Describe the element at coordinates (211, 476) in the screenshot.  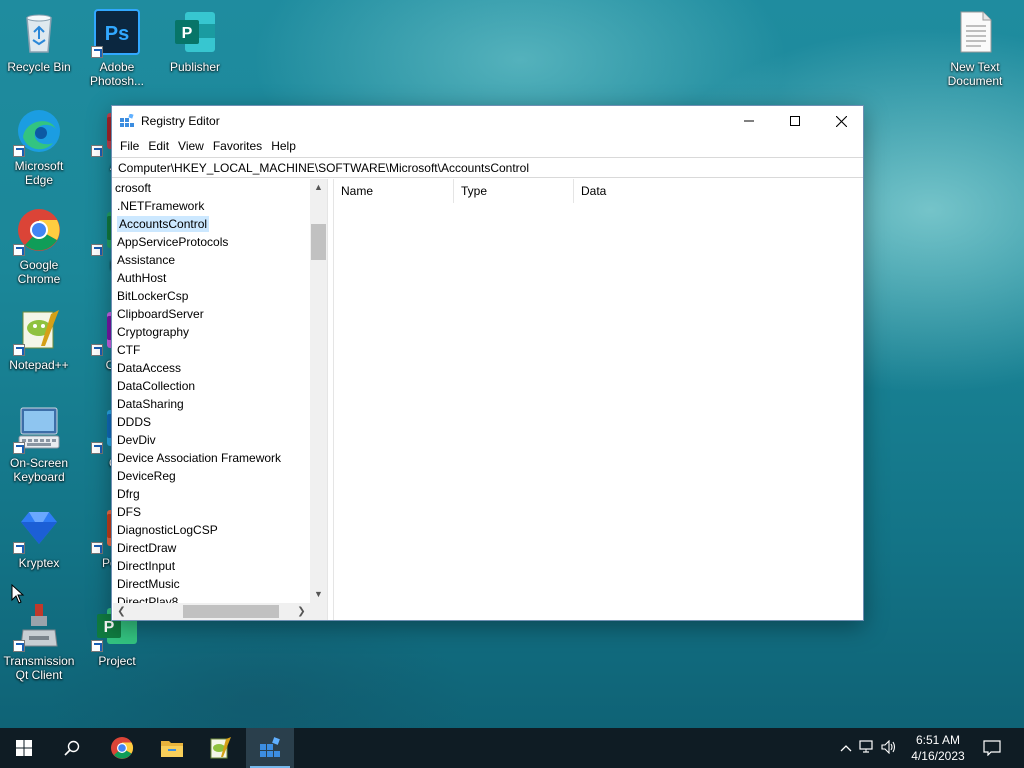
I see `tree-item: DeviceReg` at that location.